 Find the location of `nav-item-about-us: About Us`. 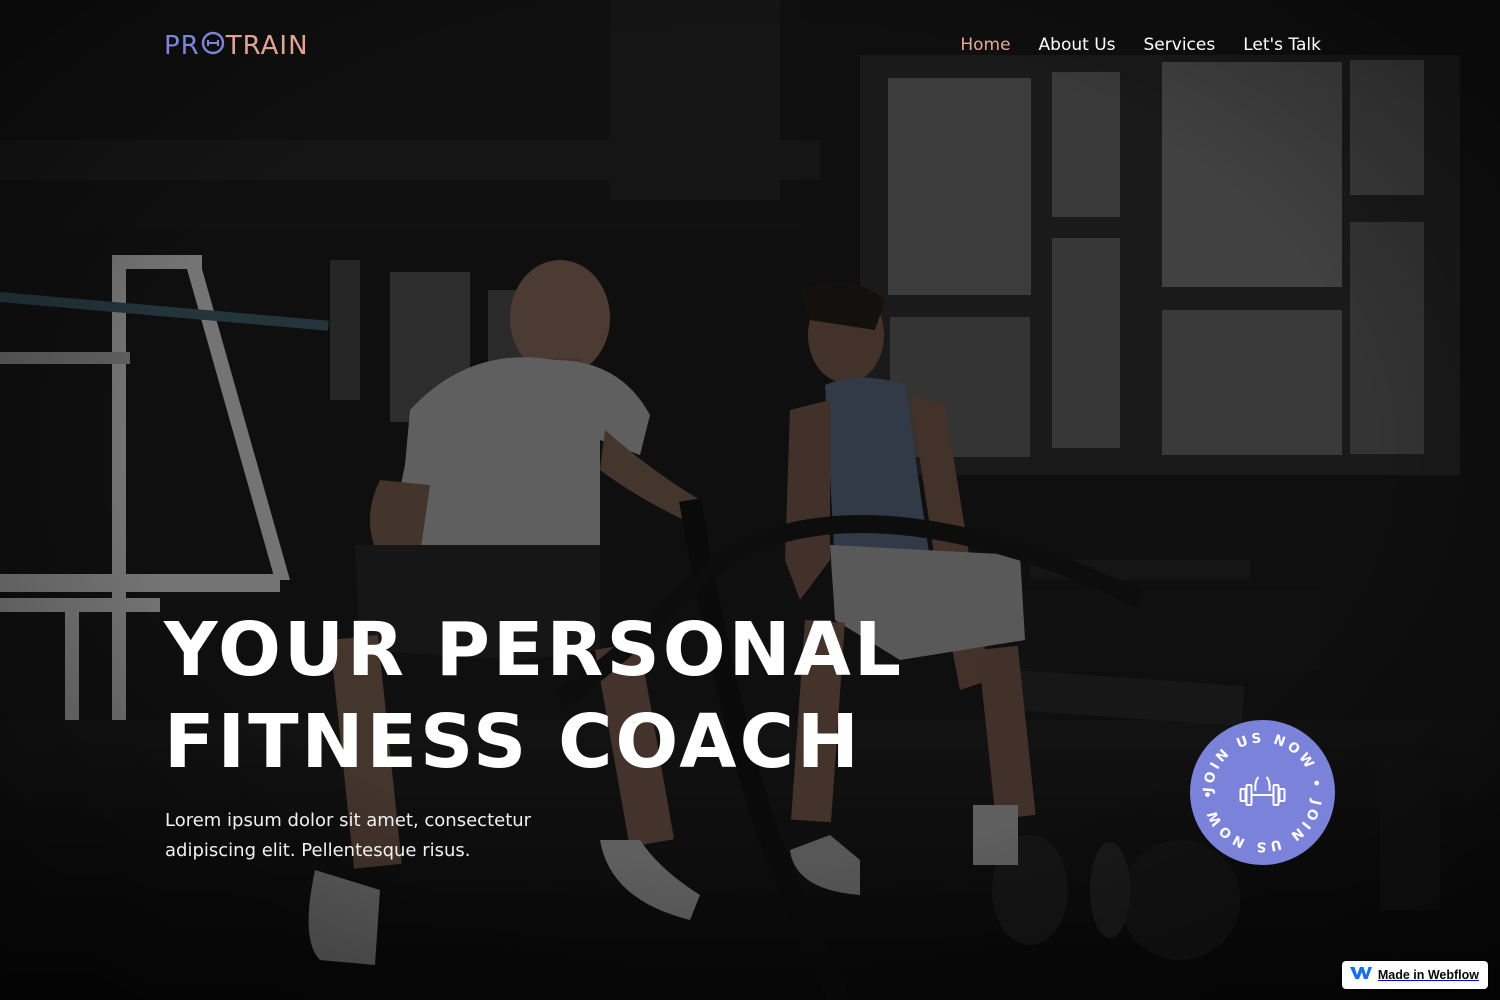

nav-item-about-us: About Us is located at coordinates (1077, 45).